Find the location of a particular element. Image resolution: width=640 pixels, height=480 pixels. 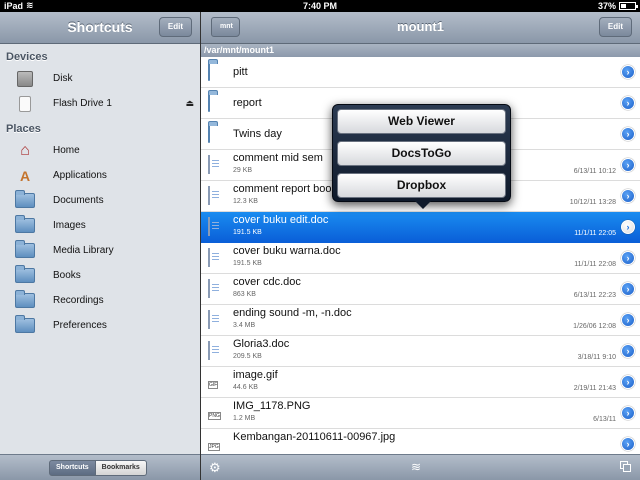

folder-title: mount1 is located at coordinates (420, 26).